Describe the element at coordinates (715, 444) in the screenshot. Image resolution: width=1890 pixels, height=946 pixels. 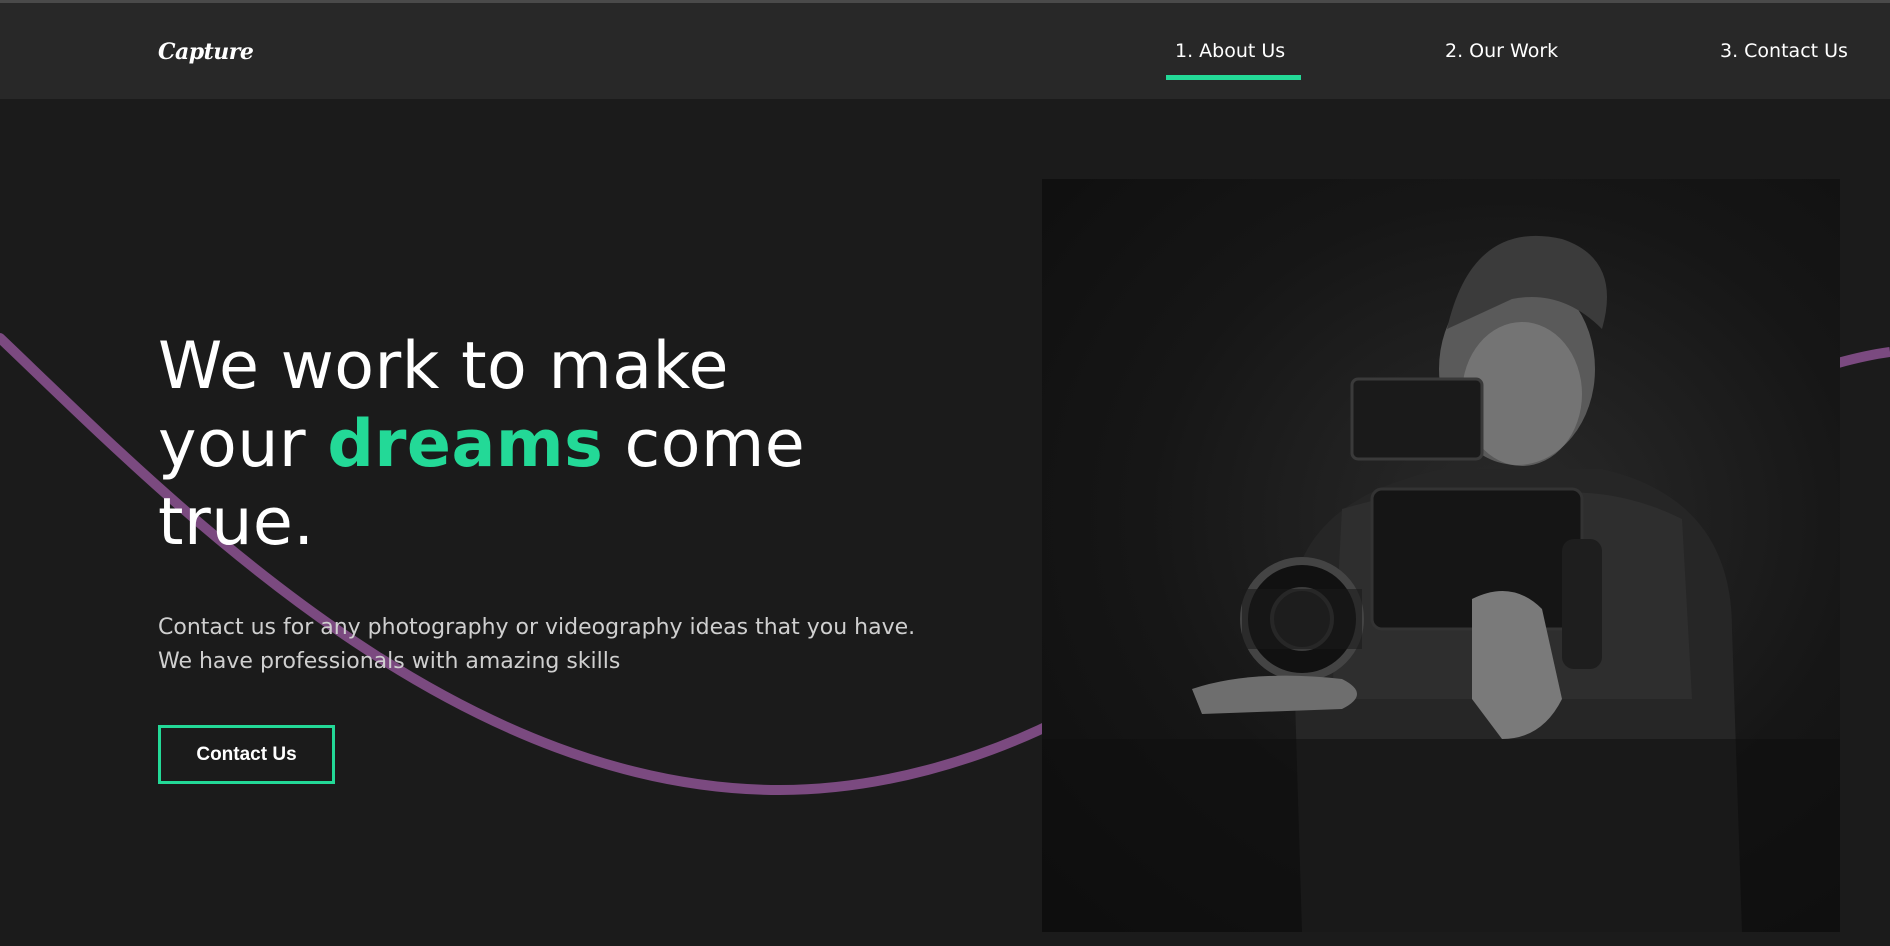
I see `headline-come: come` at that location.